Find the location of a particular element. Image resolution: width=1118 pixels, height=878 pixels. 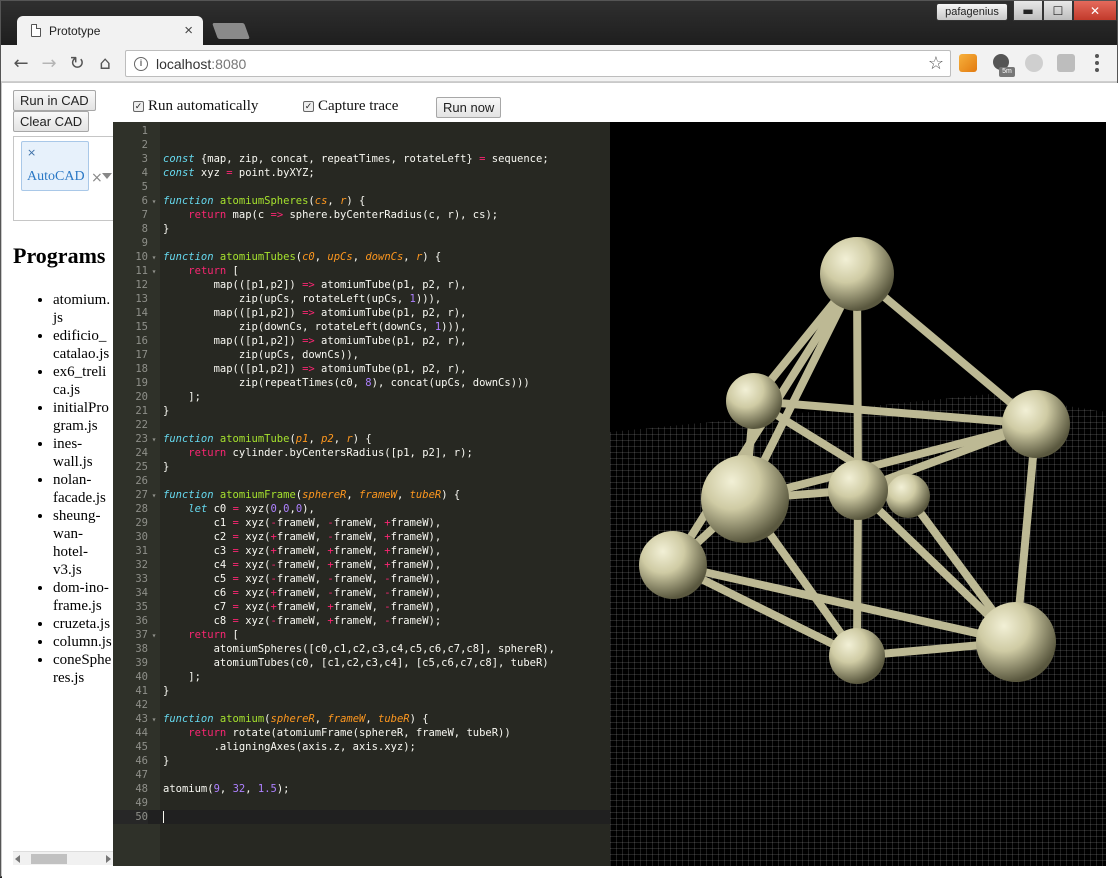

feed-extension-icon is located at coordinates (1066, 63).